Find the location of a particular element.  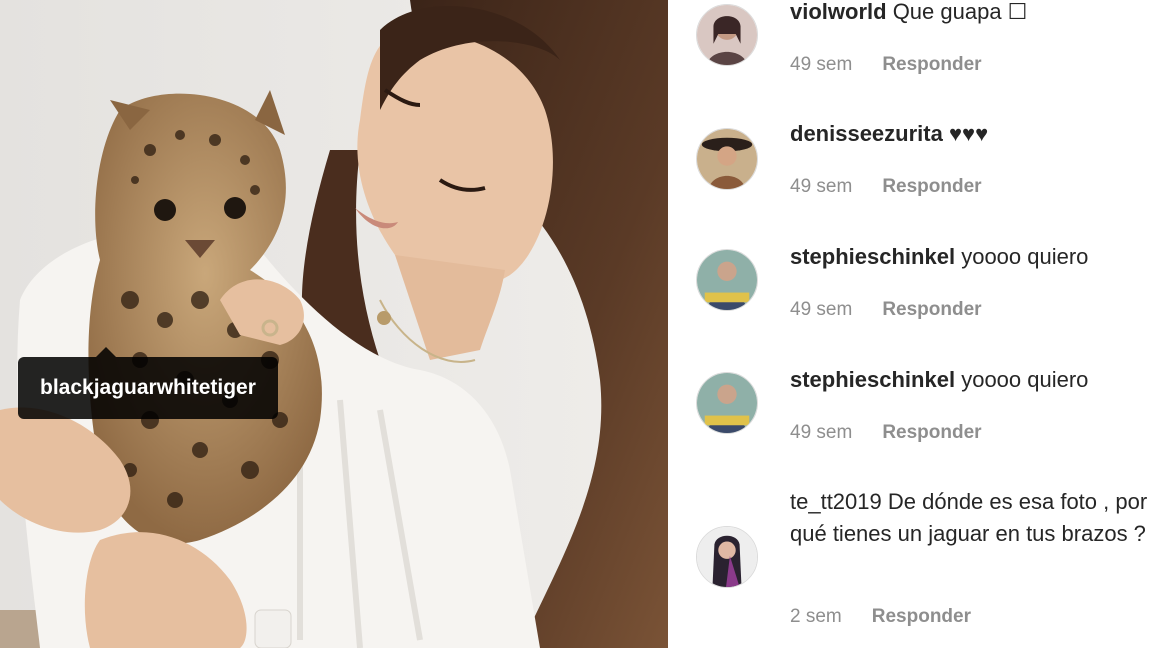

comment-body: Que guapa ☐ is located at coordinates (960, 12).